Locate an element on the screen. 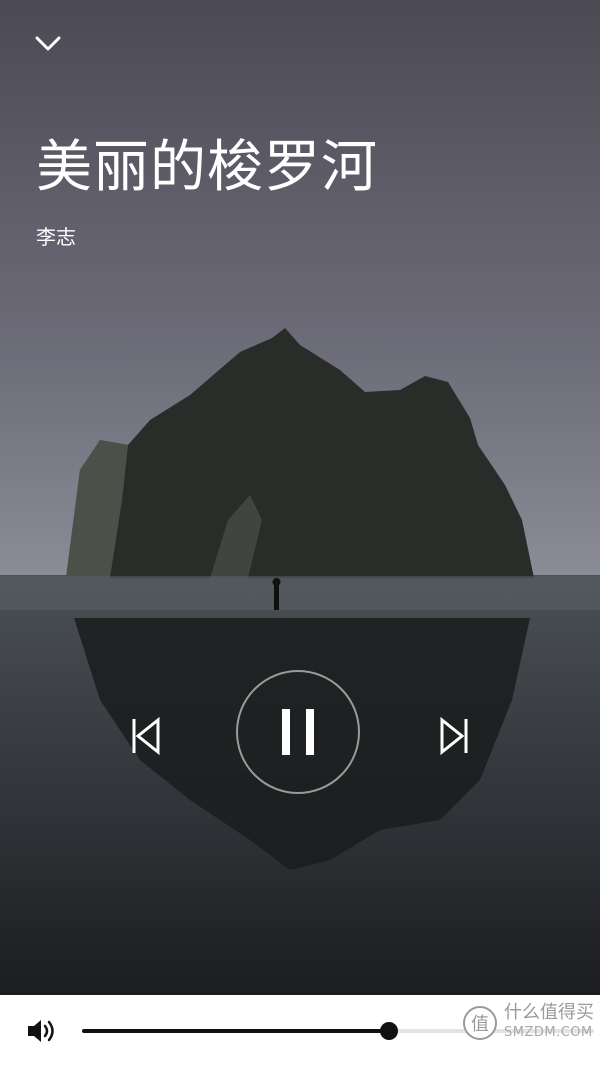  previous-button is located at coordinates (146, 736).